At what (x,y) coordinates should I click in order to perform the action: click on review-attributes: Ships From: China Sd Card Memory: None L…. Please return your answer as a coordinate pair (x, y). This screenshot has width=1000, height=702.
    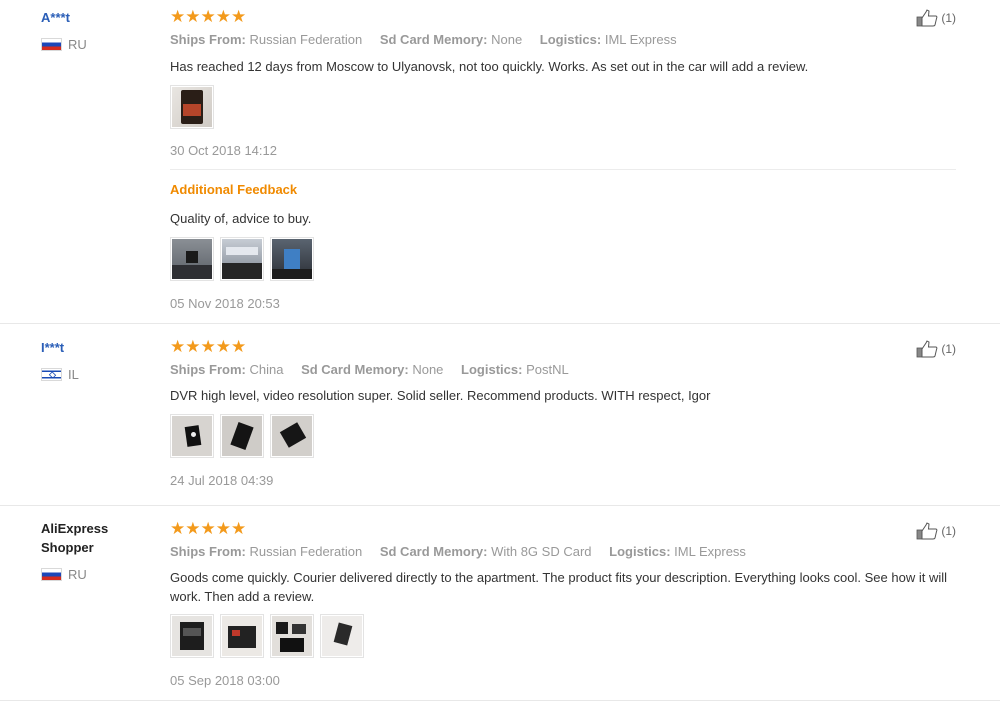
    Looking at the image, I should click on (376, 370).